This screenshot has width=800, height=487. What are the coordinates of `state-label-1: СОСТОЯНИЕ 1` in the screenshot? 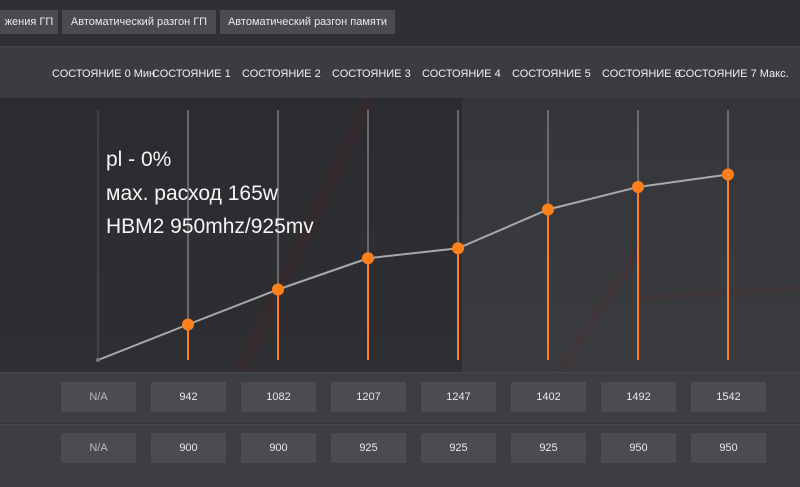 It's located at (191, 74).